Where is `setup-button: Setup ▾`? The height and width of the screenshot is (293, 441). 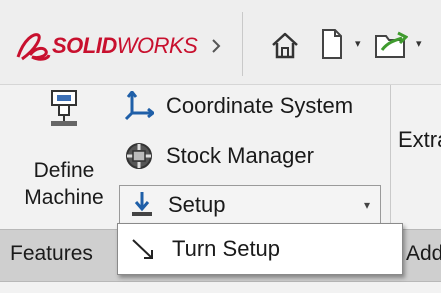
setup-button: Setup ▾ is located at coordinates (250, 205).